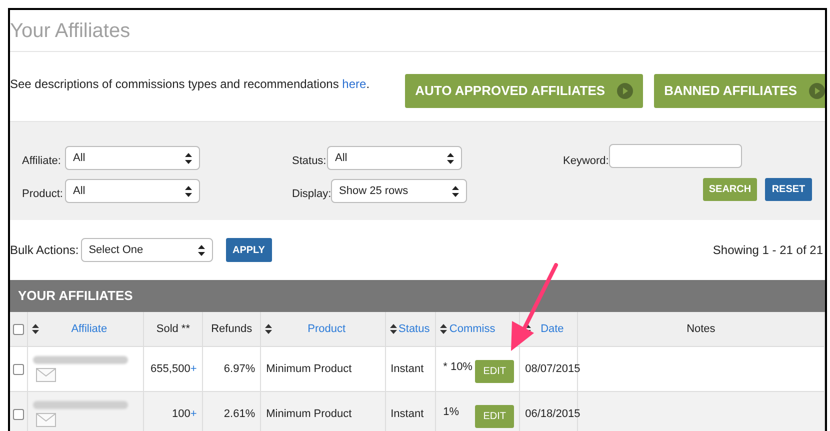 Image resolution: width=830 pixels, height=431 pixels. Describe the element at coordinates (173, 329) in the screenshot. I see `column-header: Sold **` at that location.